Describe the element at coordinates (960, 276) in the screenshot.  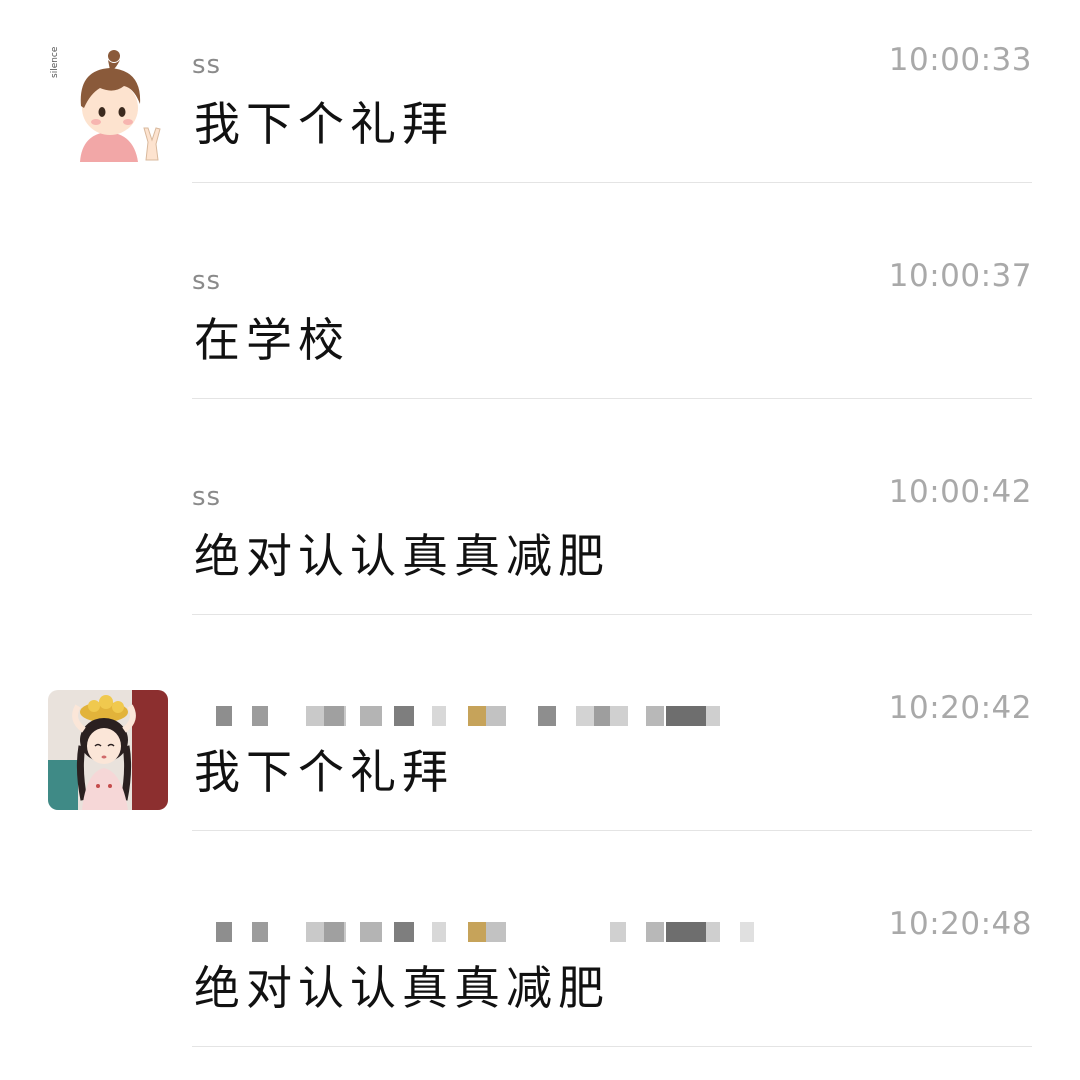
I see `message-time: 10:00:37` at that location.